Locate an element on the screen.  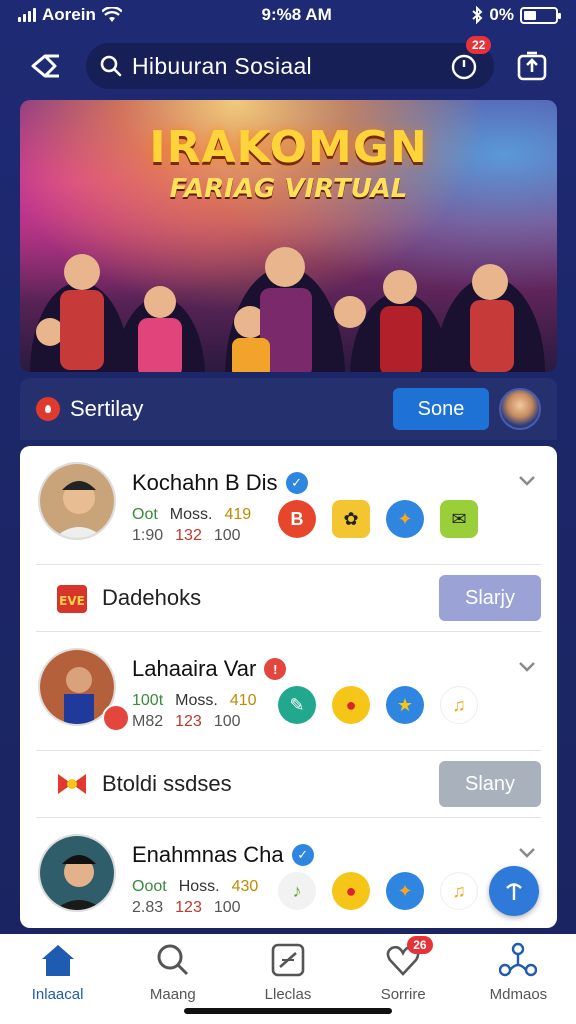
tab-label: Mdmaos is located at coordinates (518, 994).